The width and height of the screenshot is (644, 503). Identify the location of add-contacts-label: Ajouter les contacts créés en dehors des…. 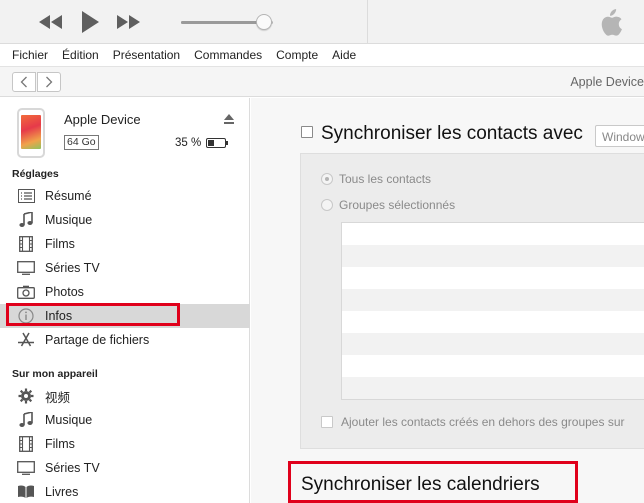
(483, 422).